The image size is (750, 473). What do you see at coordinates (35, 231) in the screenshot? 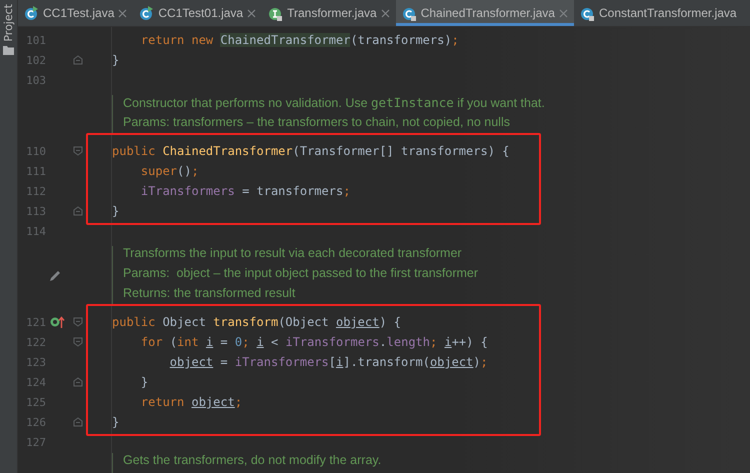
I see `line-number: 114` at bounding box center [35, 231].